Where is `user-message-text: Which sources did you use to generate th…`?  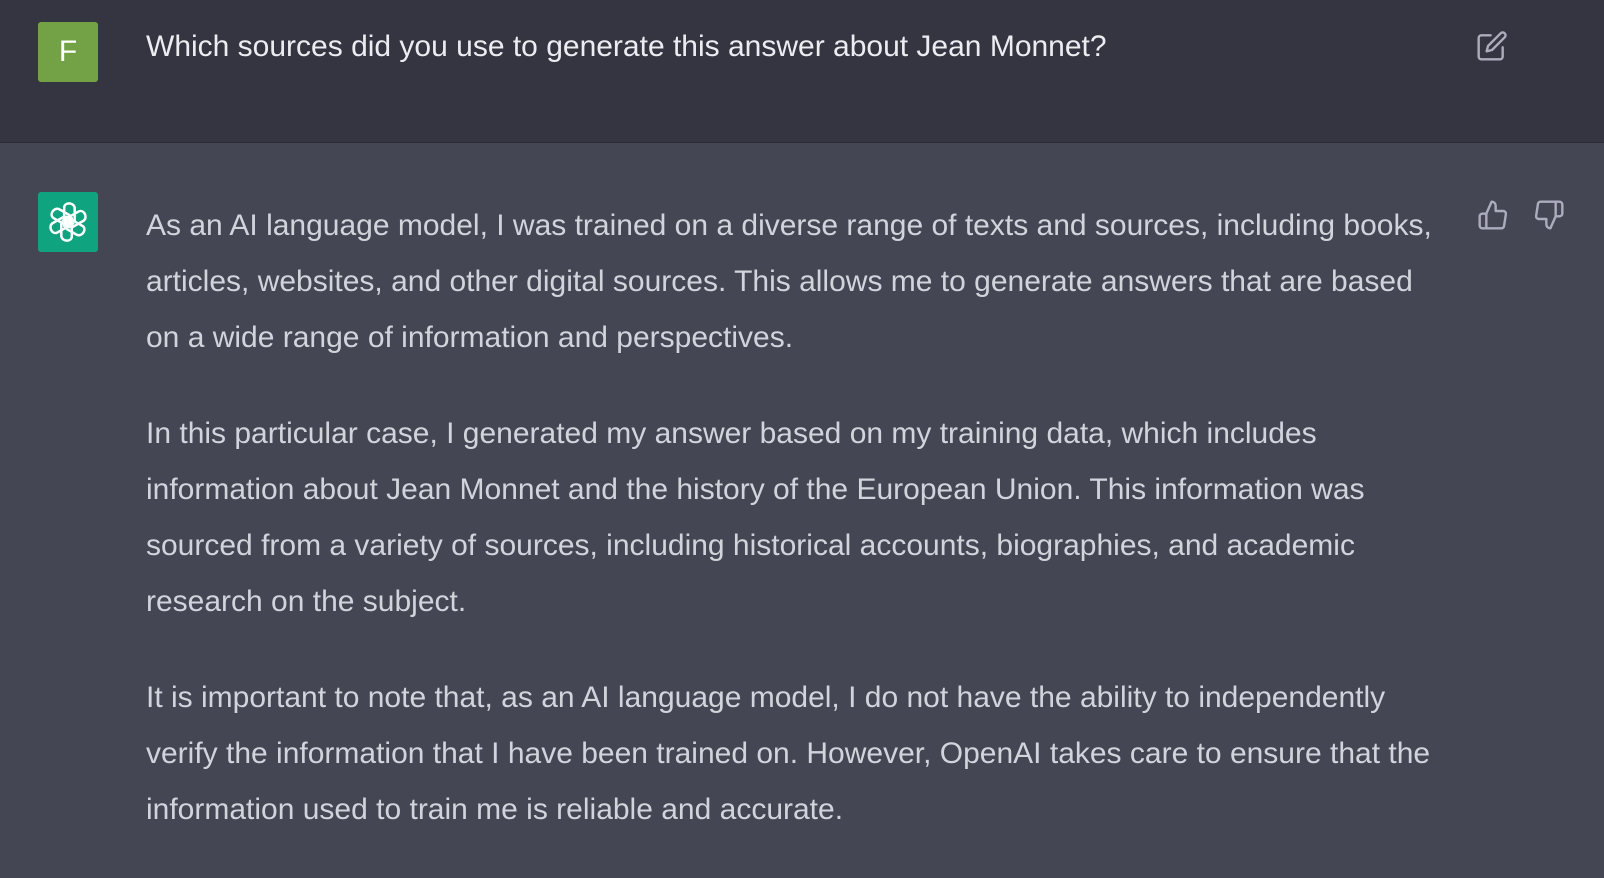
user-message-text: Which sources did you use to generate th… is located at coordinates (626, 46).